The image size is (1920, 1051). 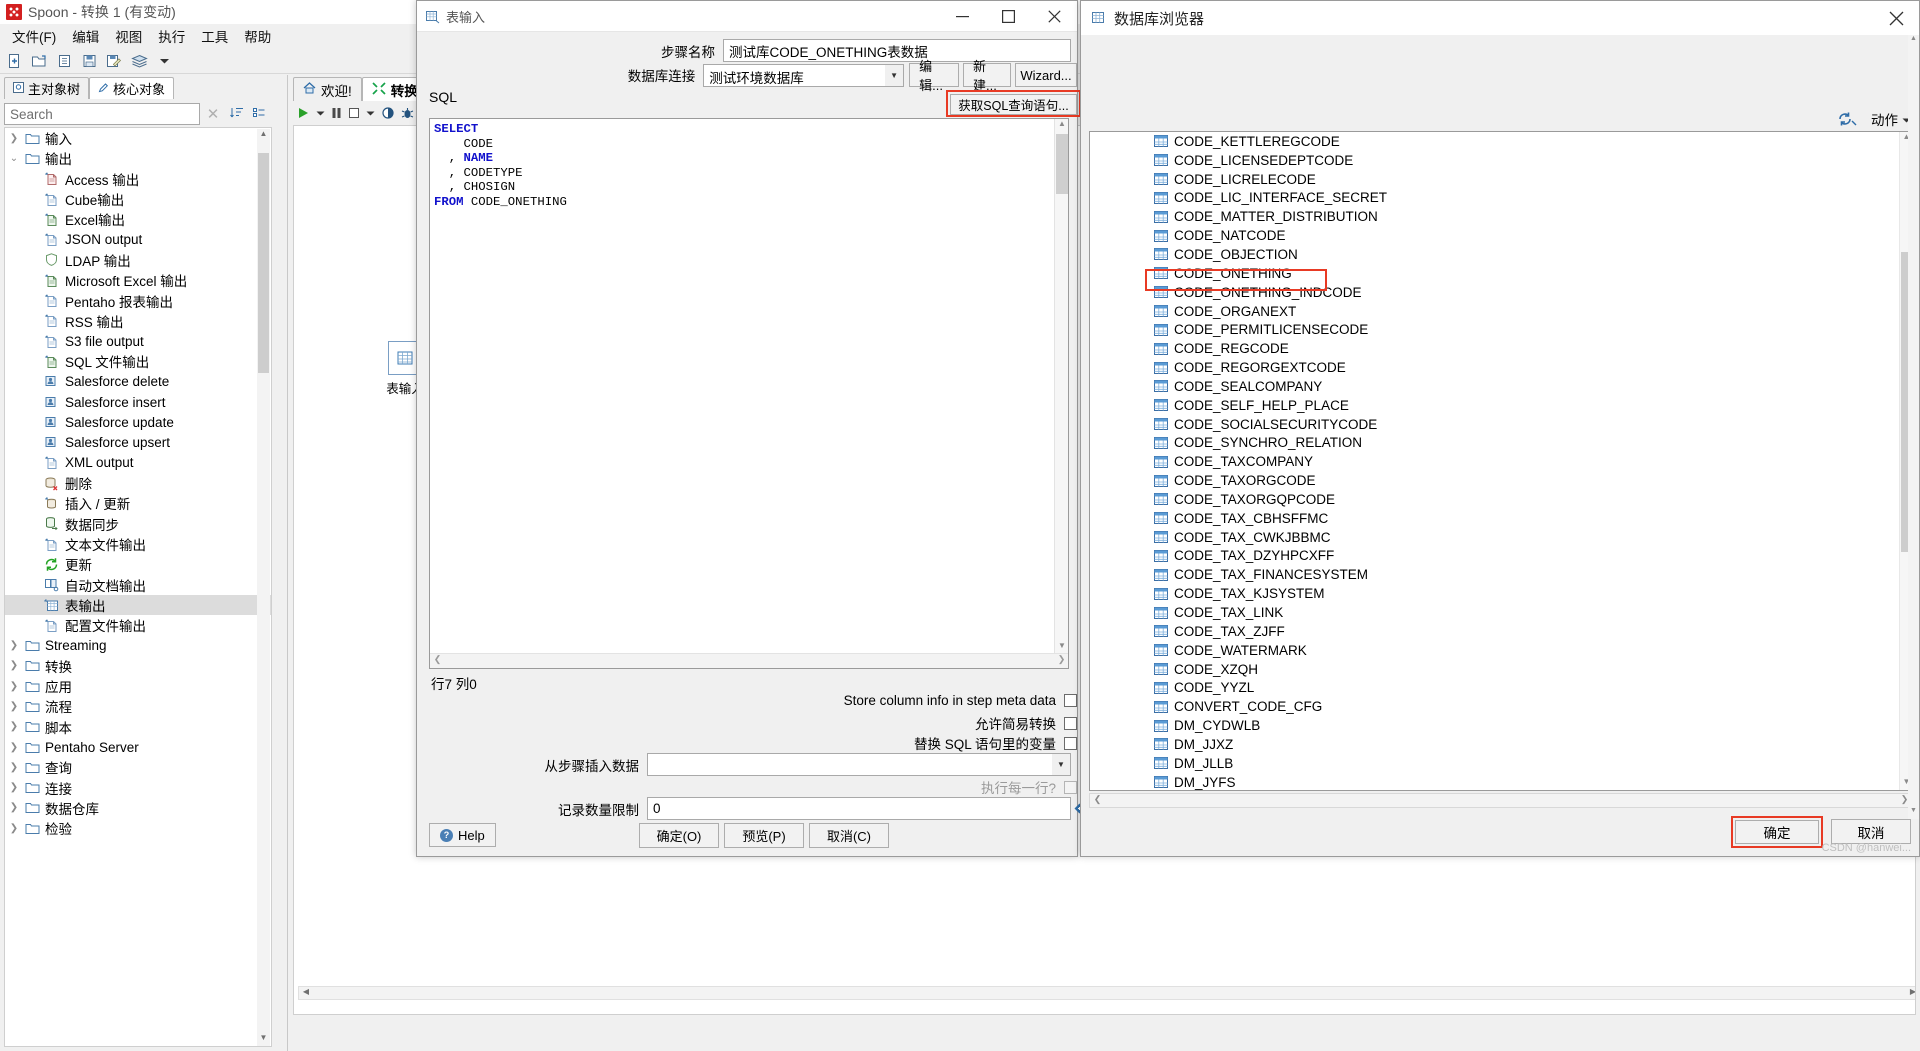 I want to click on close-icon, so click(x=1896, y=18).